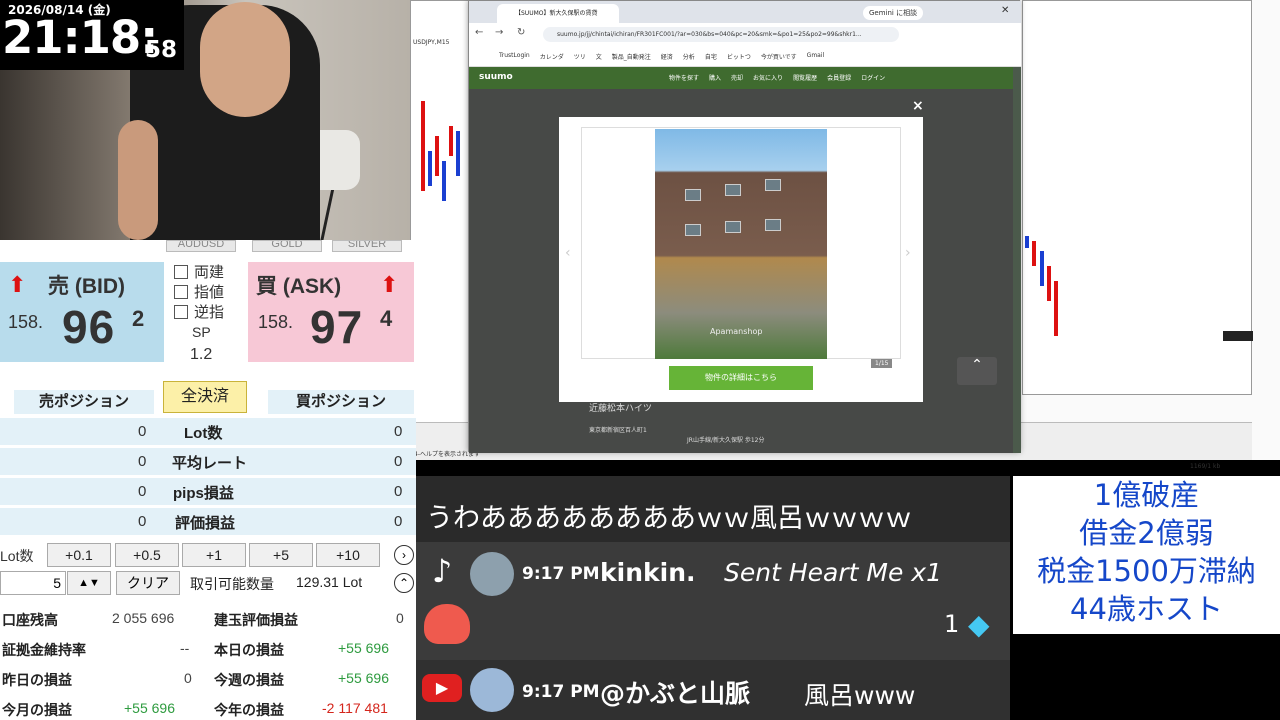 This screenshot has height=720, width=1280. I want to click on youtube-chat-row: ▶ 9:17 PM @かぶと山脈 風呂www, so click(713, 690).